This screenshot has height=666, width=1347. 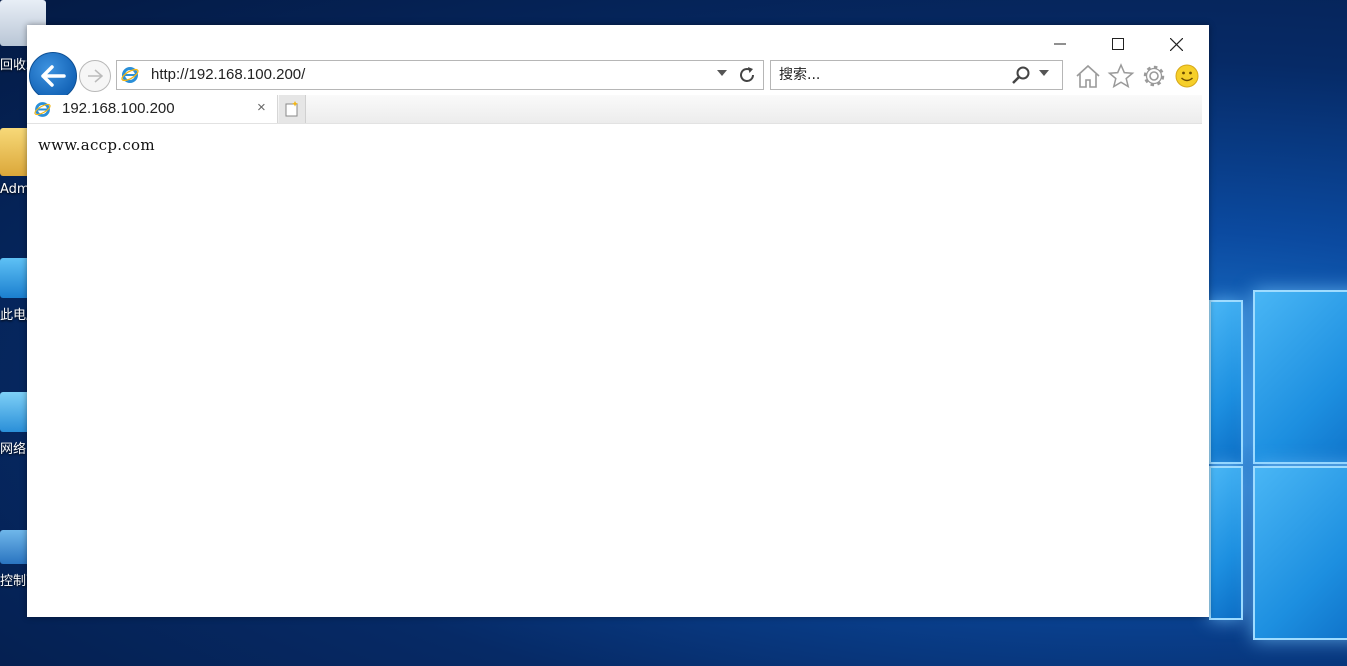 What do you see at coordinates (96, 145) in the screenshot?
I see `page-text: www.accp.com` at bounding box center [96, 145].